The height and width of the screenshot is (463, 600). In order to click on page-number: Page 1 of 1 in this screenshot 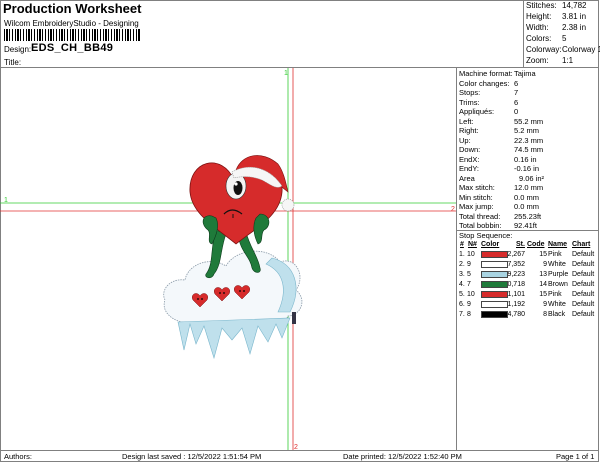, I will do `click(575, 456)`.